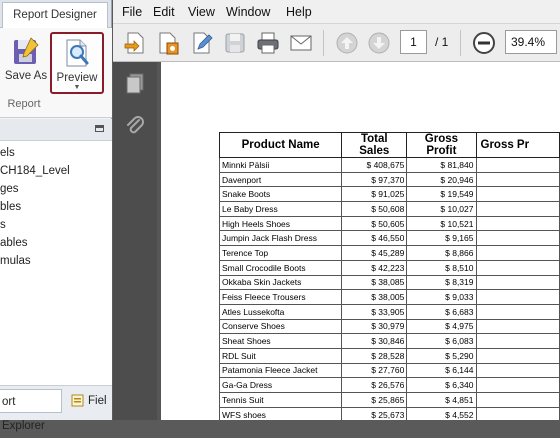 This screenshot has width=560, height=438. What do you see at coordinates (56, 243) in the screenshot?
I see `tree-item: ables` at bounding box center [56, 243].